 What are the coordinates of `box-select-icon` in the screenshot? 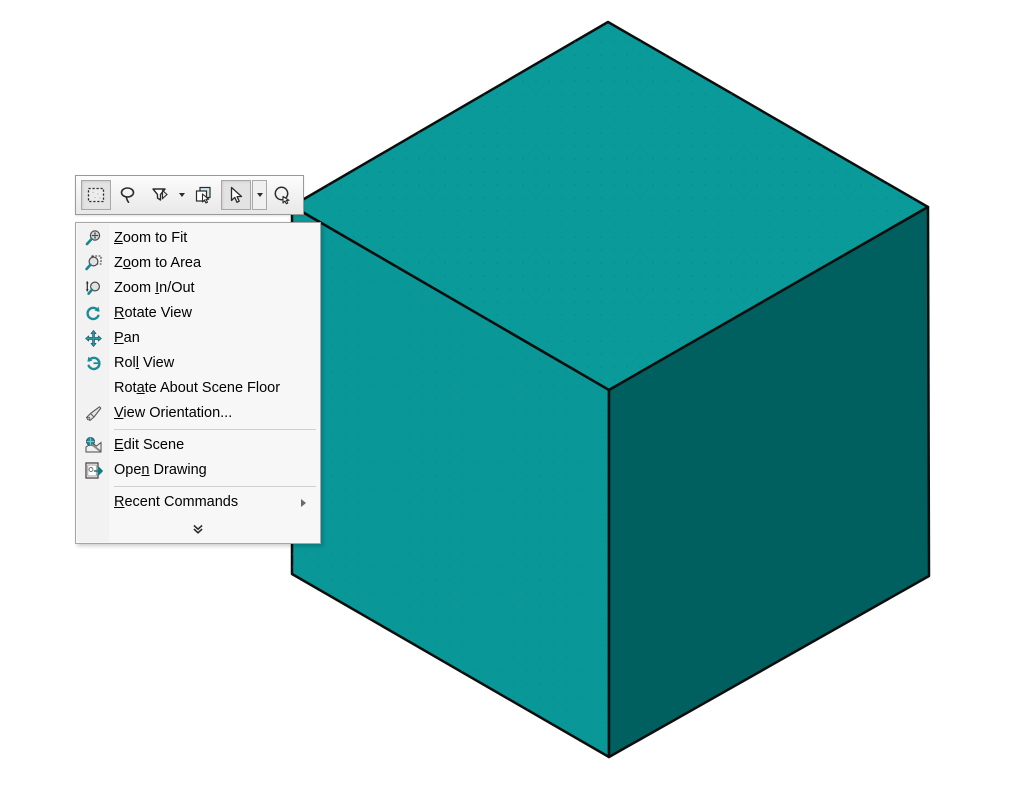 It's located at (96, 195).